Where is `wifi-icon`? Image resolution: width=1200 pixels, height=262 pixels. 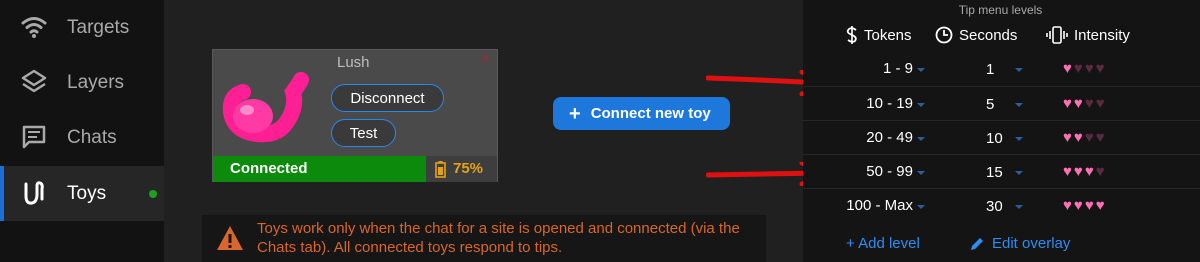 wifi-icon is located at coordinates (34, 27).